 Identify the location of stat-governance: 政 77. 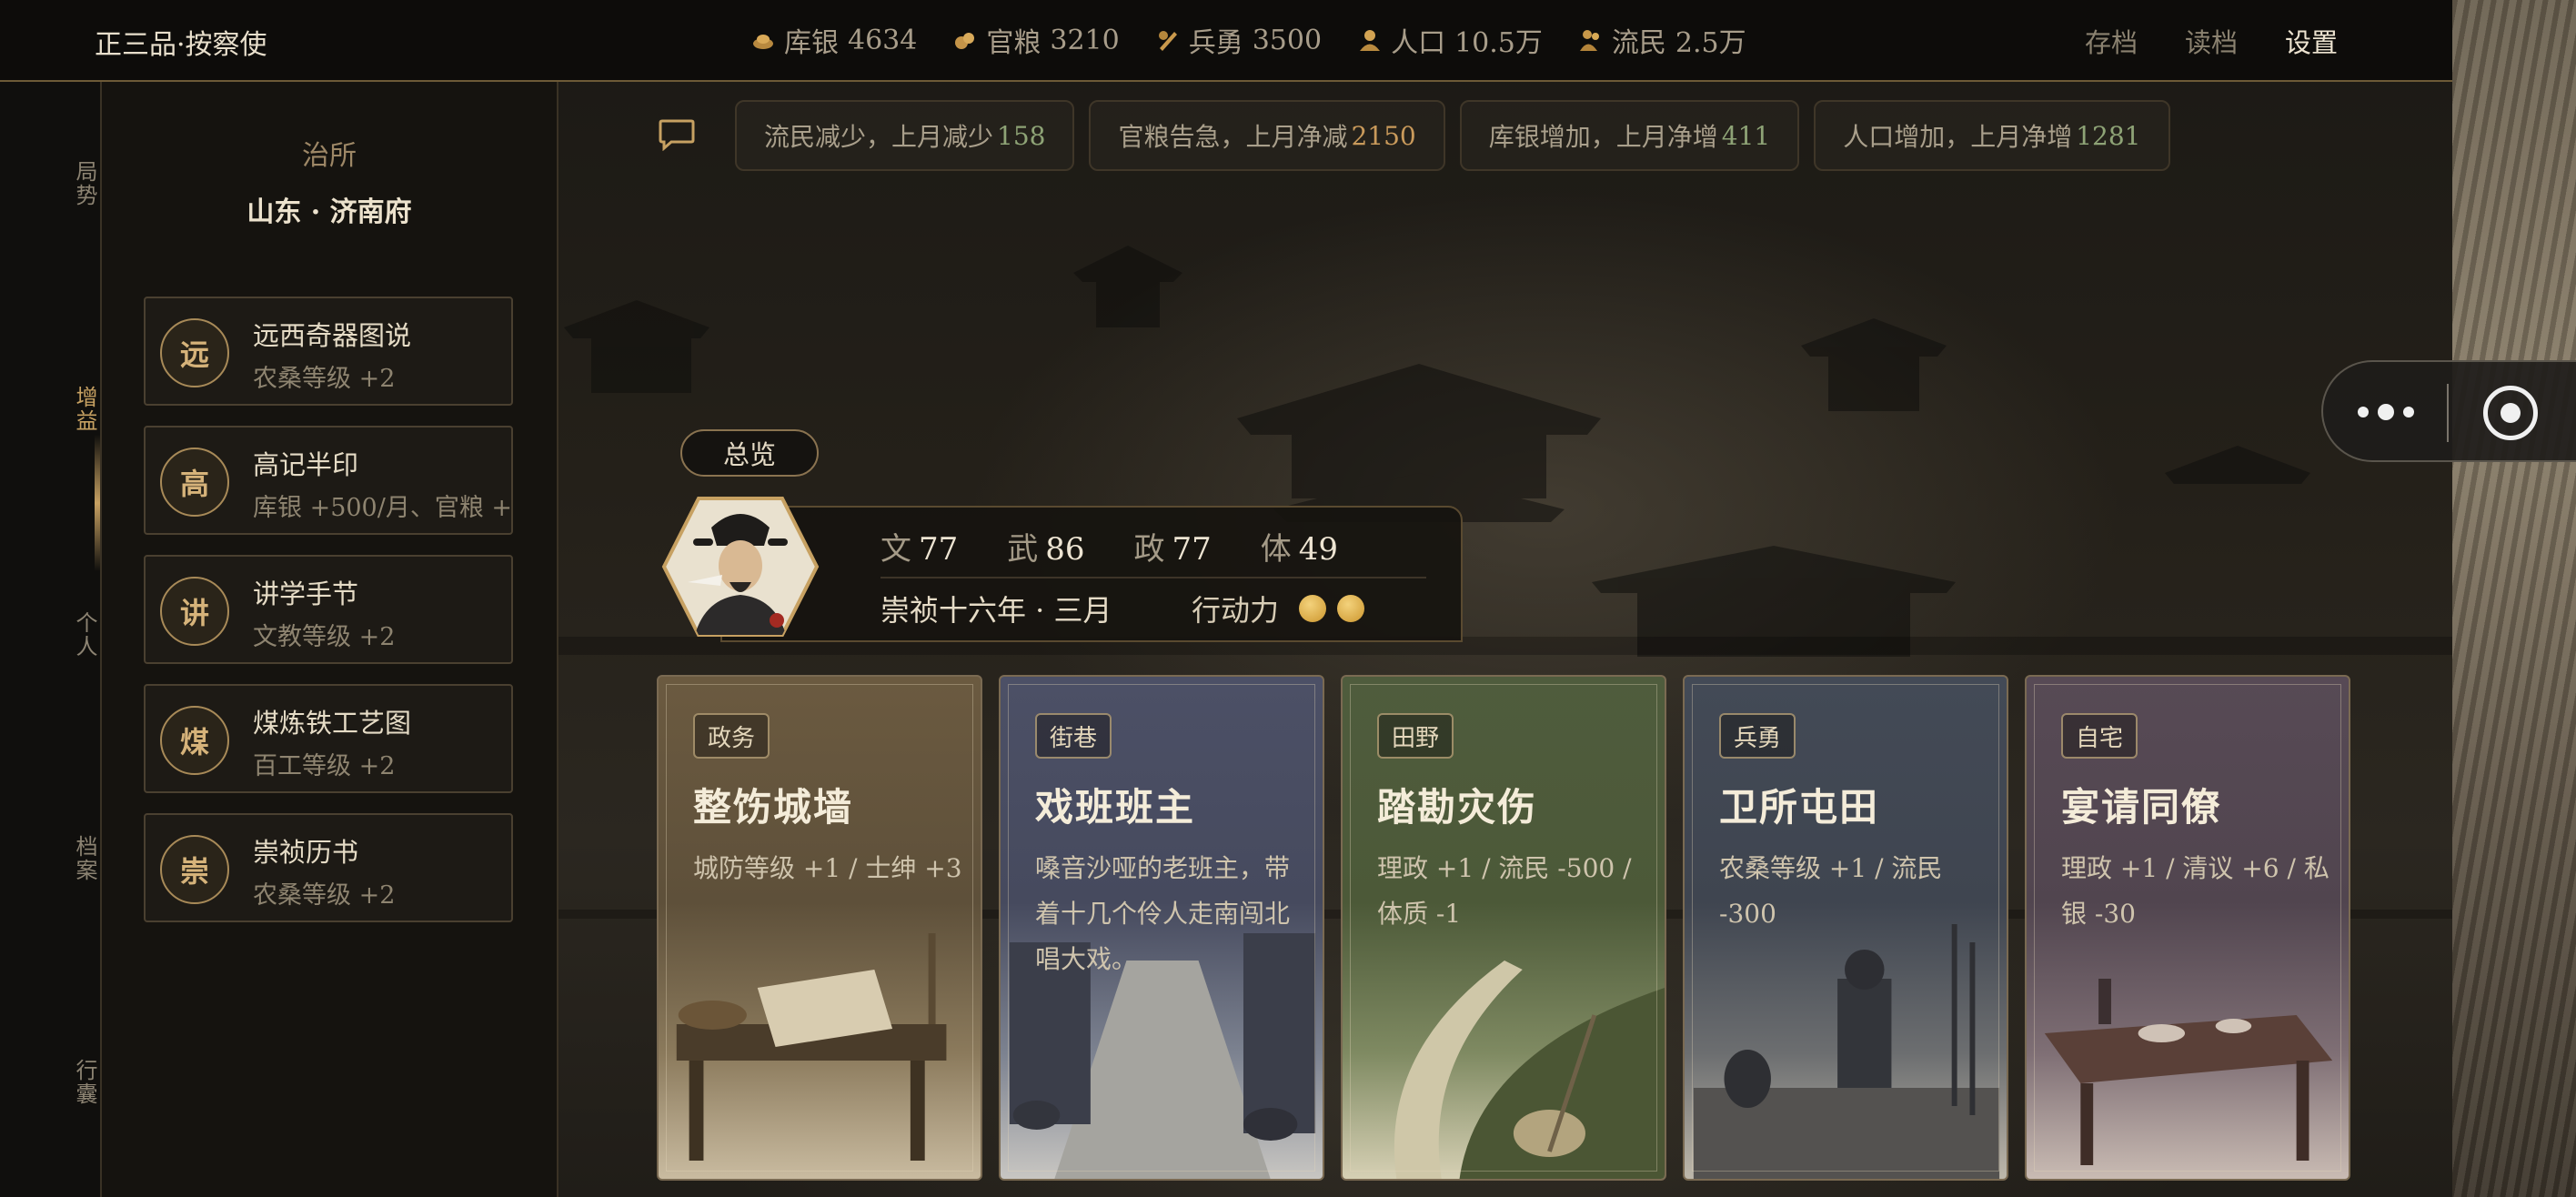
(1172, 549).